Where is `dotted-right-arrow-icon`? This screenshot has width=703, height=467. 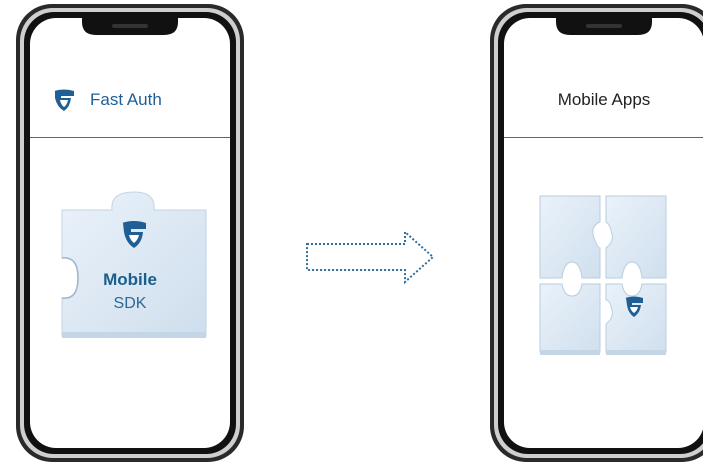 dotted-right-arrow-icon is located at coordinates (370, 257).